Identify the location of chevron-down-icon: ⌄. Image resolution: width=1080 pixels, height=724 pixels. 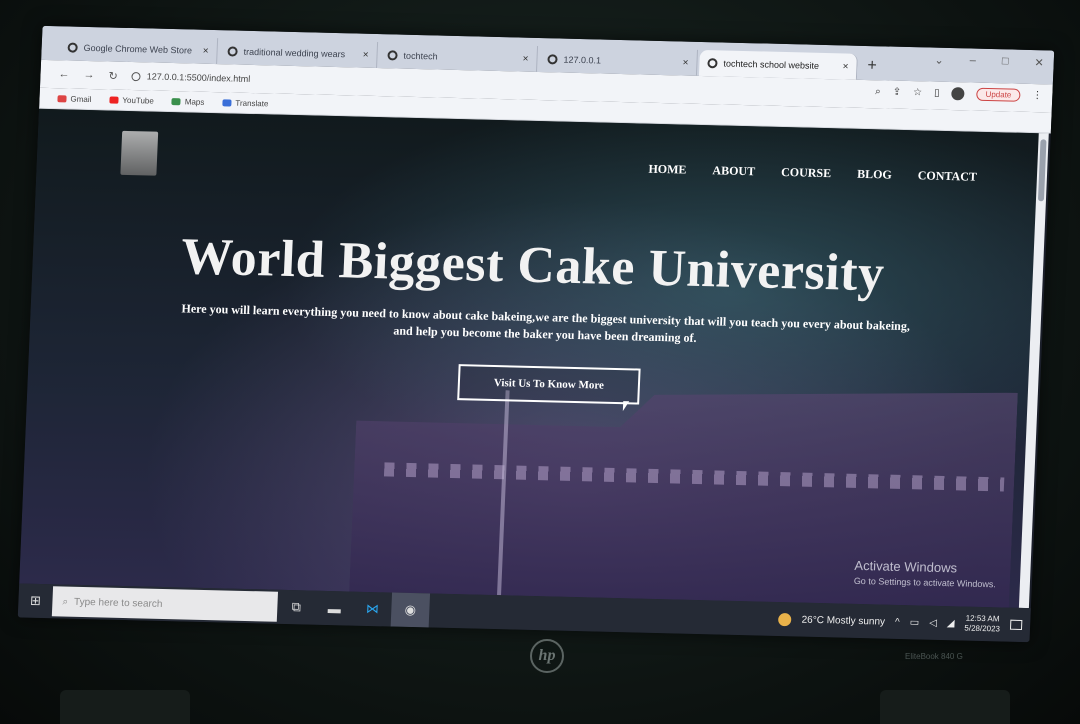
(939, 60).